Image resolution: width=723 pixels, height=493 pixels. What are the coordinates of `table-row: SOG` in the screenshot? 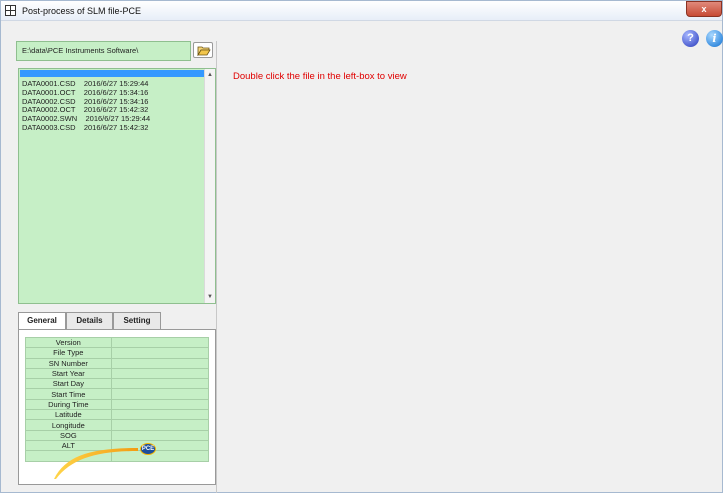 It's located at (117, 435).